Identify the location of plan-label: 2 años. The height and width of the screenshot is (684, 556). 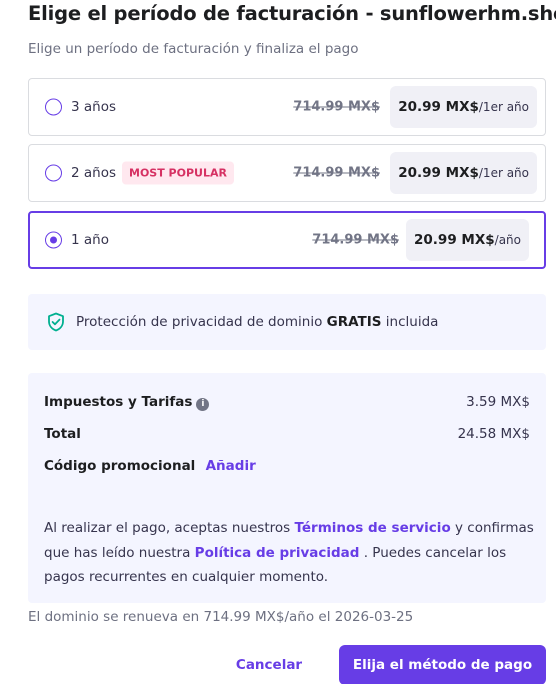
(94, 173).